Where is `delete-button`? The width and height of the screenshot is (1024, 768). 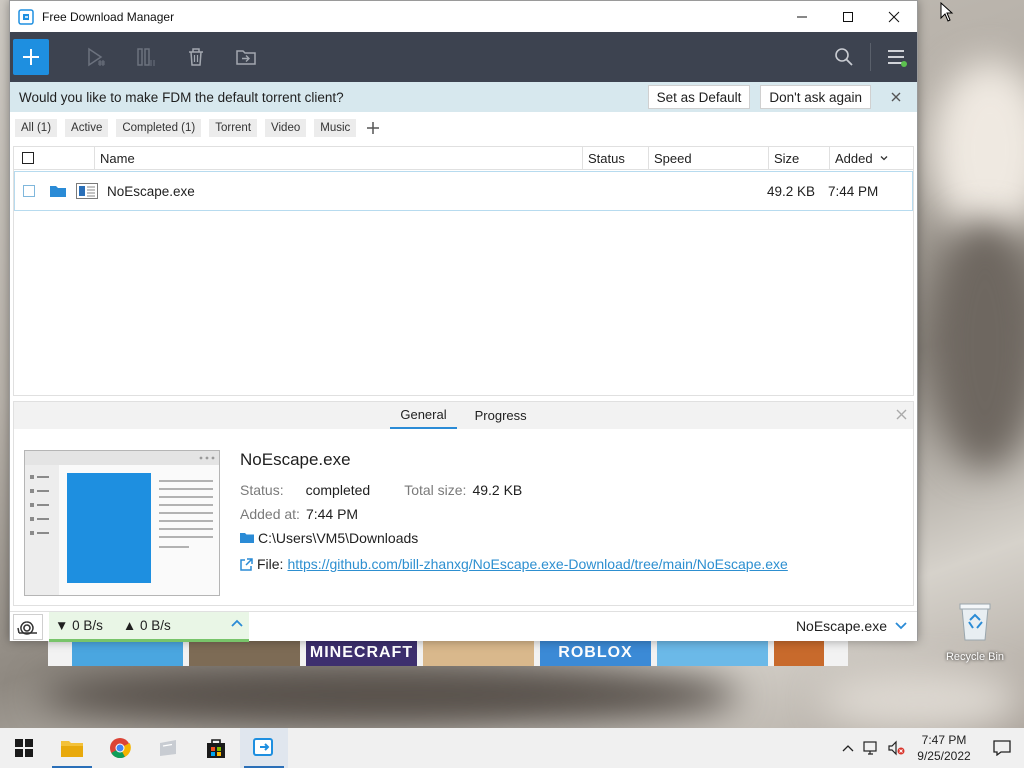
delete-button is located at coordinates (196, 57).